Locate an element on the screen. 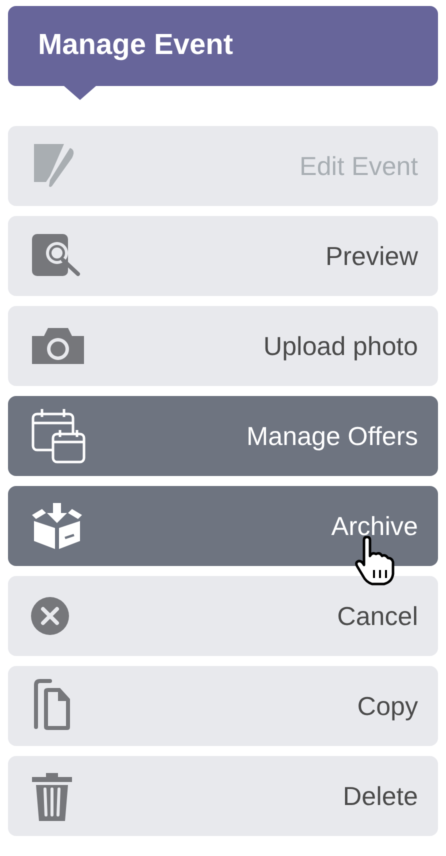  menu-item: Delete is located at coordinates (223, 796).